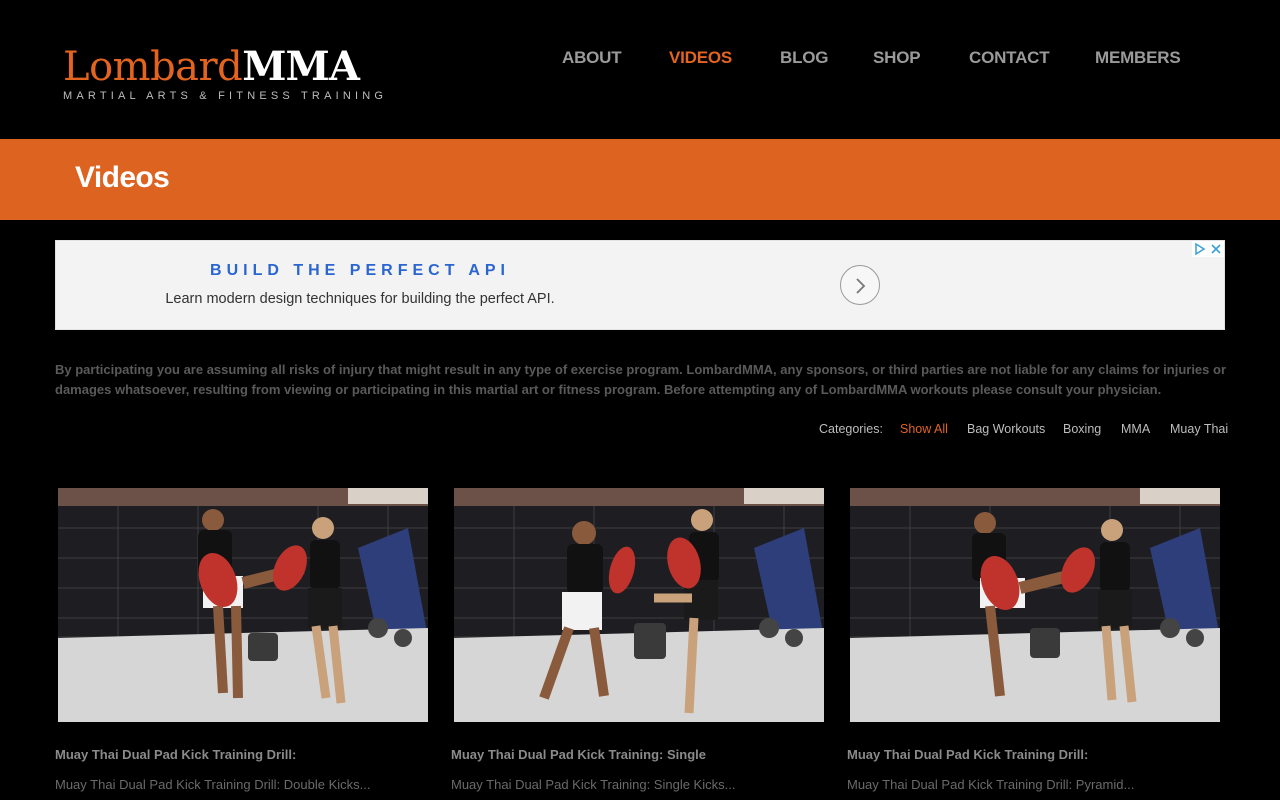 Image resolution: width=1280 pixels, height=800 pixels. I want to click on adchoices-icon, so click(1200, 249).